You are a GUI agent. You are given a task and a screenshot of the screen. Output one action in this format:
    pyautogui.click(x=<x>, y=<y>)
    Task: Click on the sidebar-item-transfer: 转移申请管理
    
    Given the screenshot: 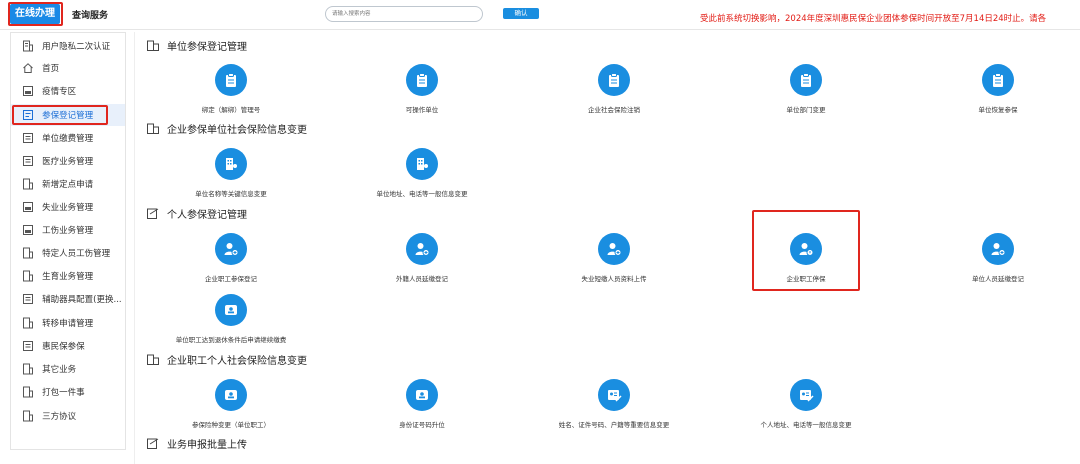 What is the action you would take?
    pyautogui.click(x=68, y=323)
    